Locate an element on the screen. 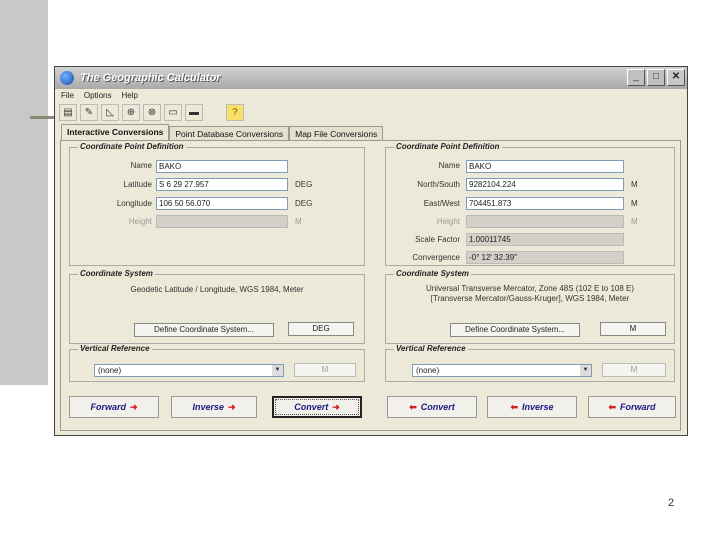 This screenshot has height=540, width=720. right-convert-button: ⬅ Convert is located at coordinates (432, 407).